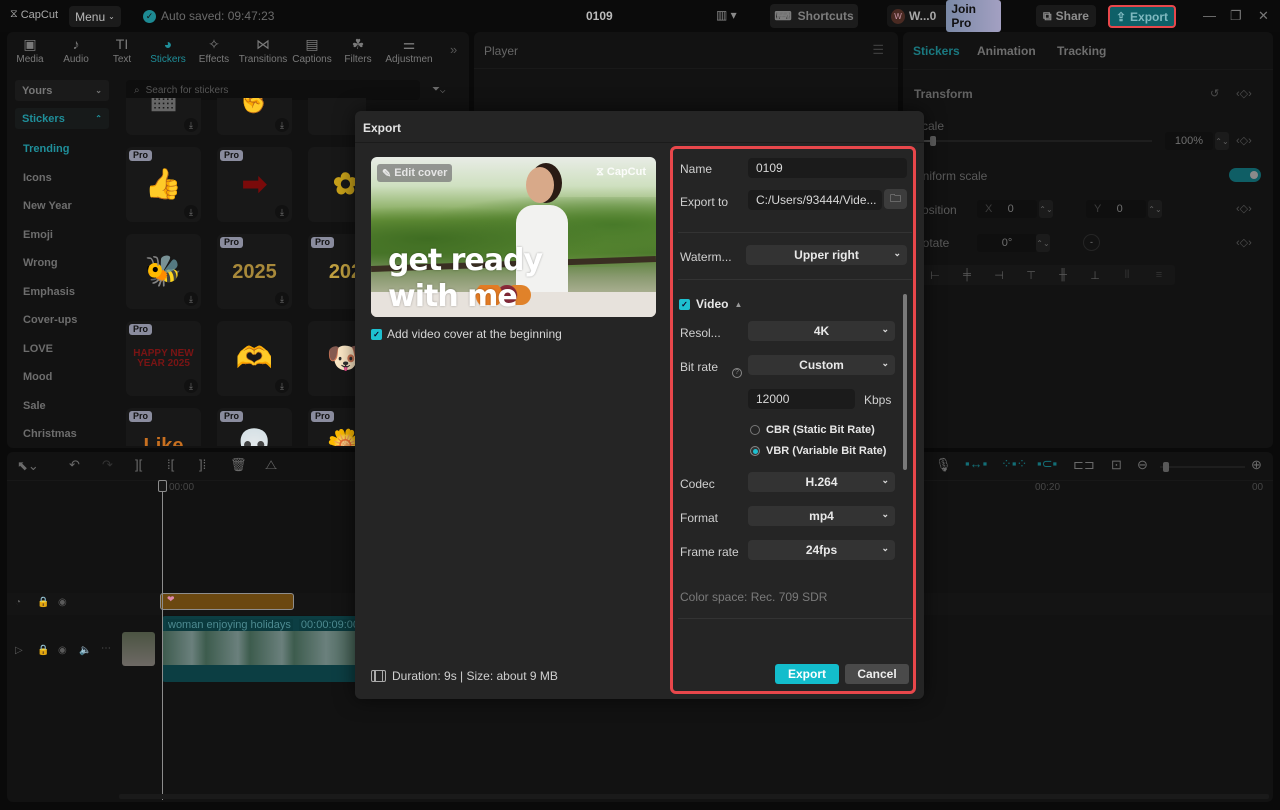 The image size is (1280, 810). I want to click on tab-animation: Animation, so click(1006, 51).